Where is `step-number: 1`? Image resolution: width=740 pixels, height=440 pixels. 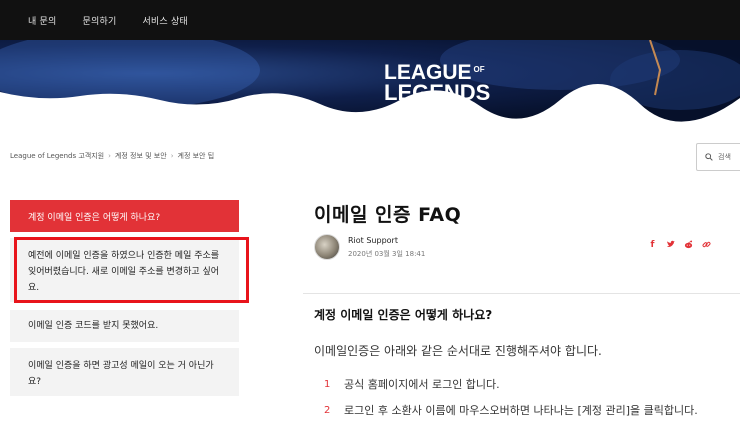 step-number: 1 is located at coordinates (327, 384).